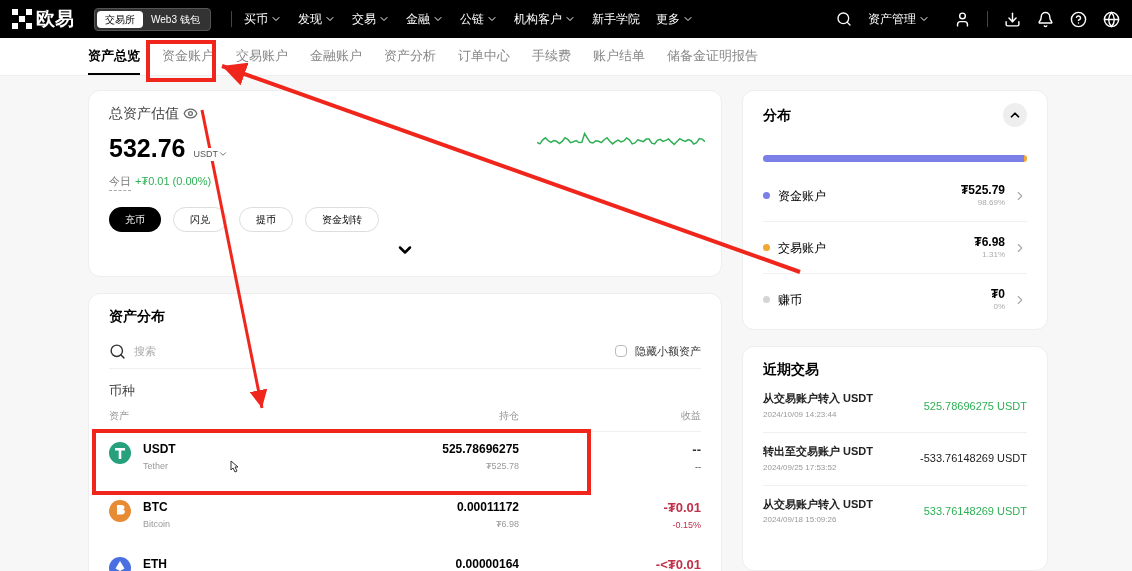  Describe the element at coordinates (181, 61) in the screenshot. I see `highlight-box` at that location.